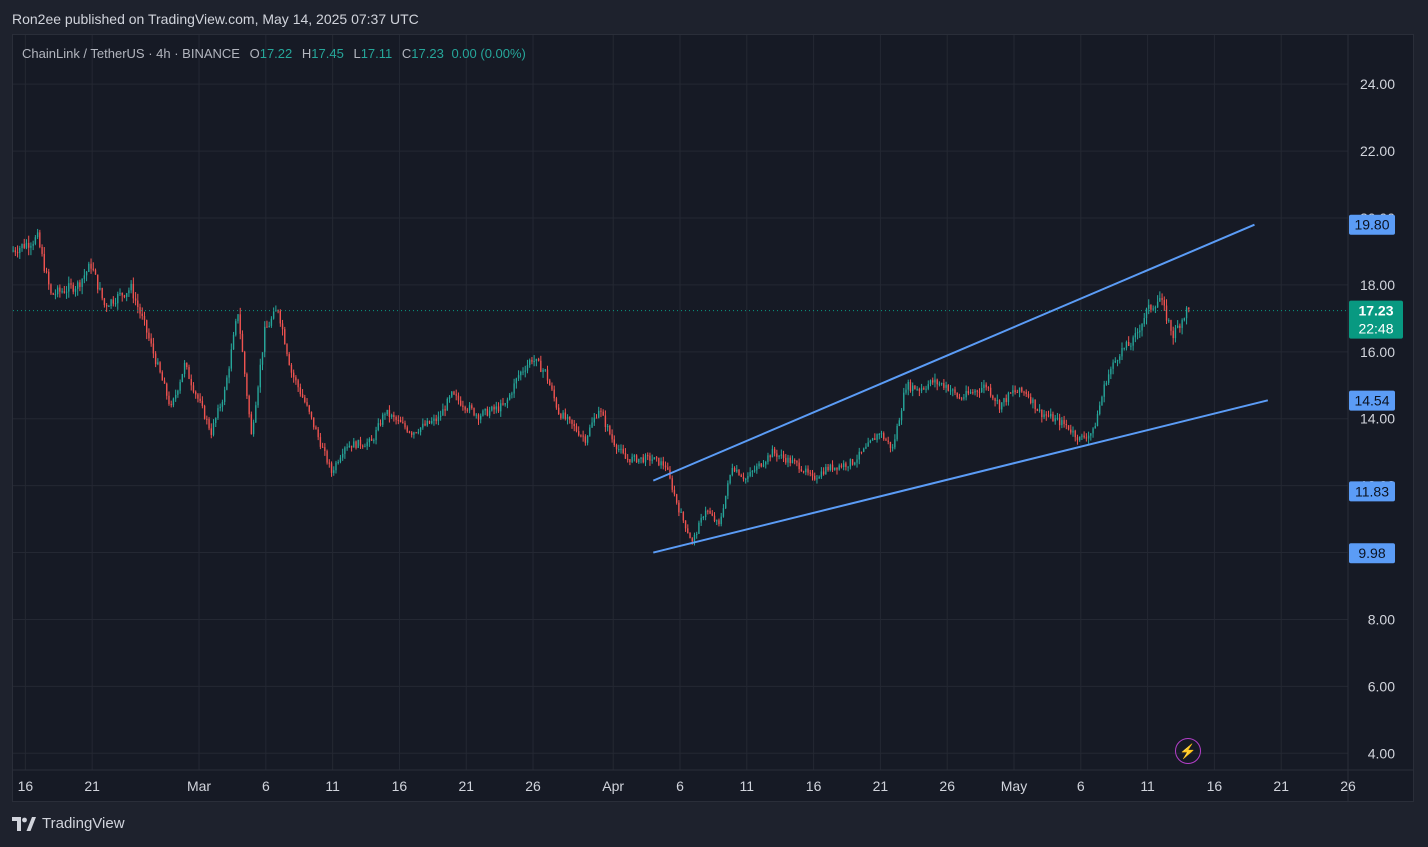 The image size is (1428, 847). Describe the element at coordinates (254, 53) in the screenshot. I see `open-label: O` at that location.